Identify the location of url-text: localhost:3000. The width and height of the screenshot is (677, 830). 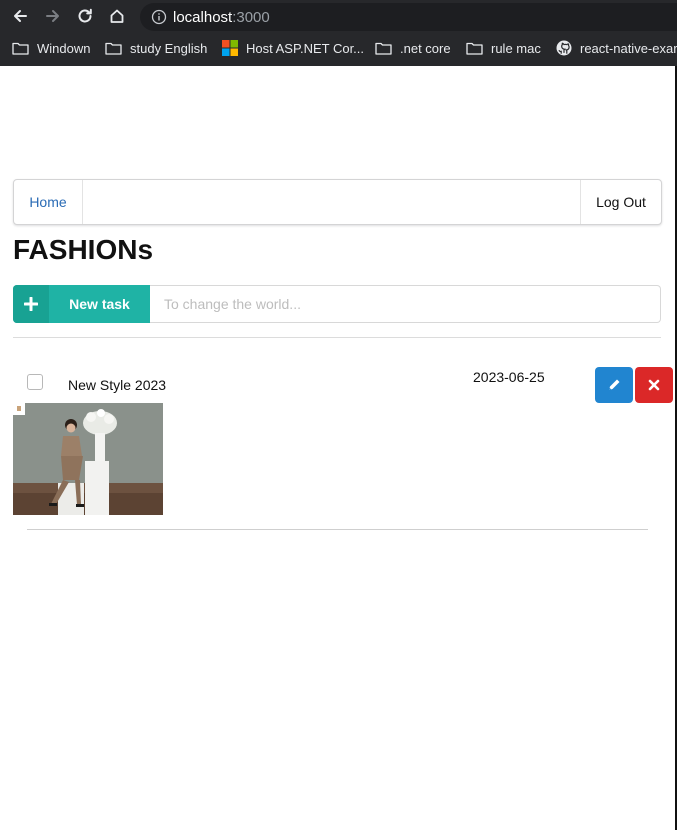
(221, 17).